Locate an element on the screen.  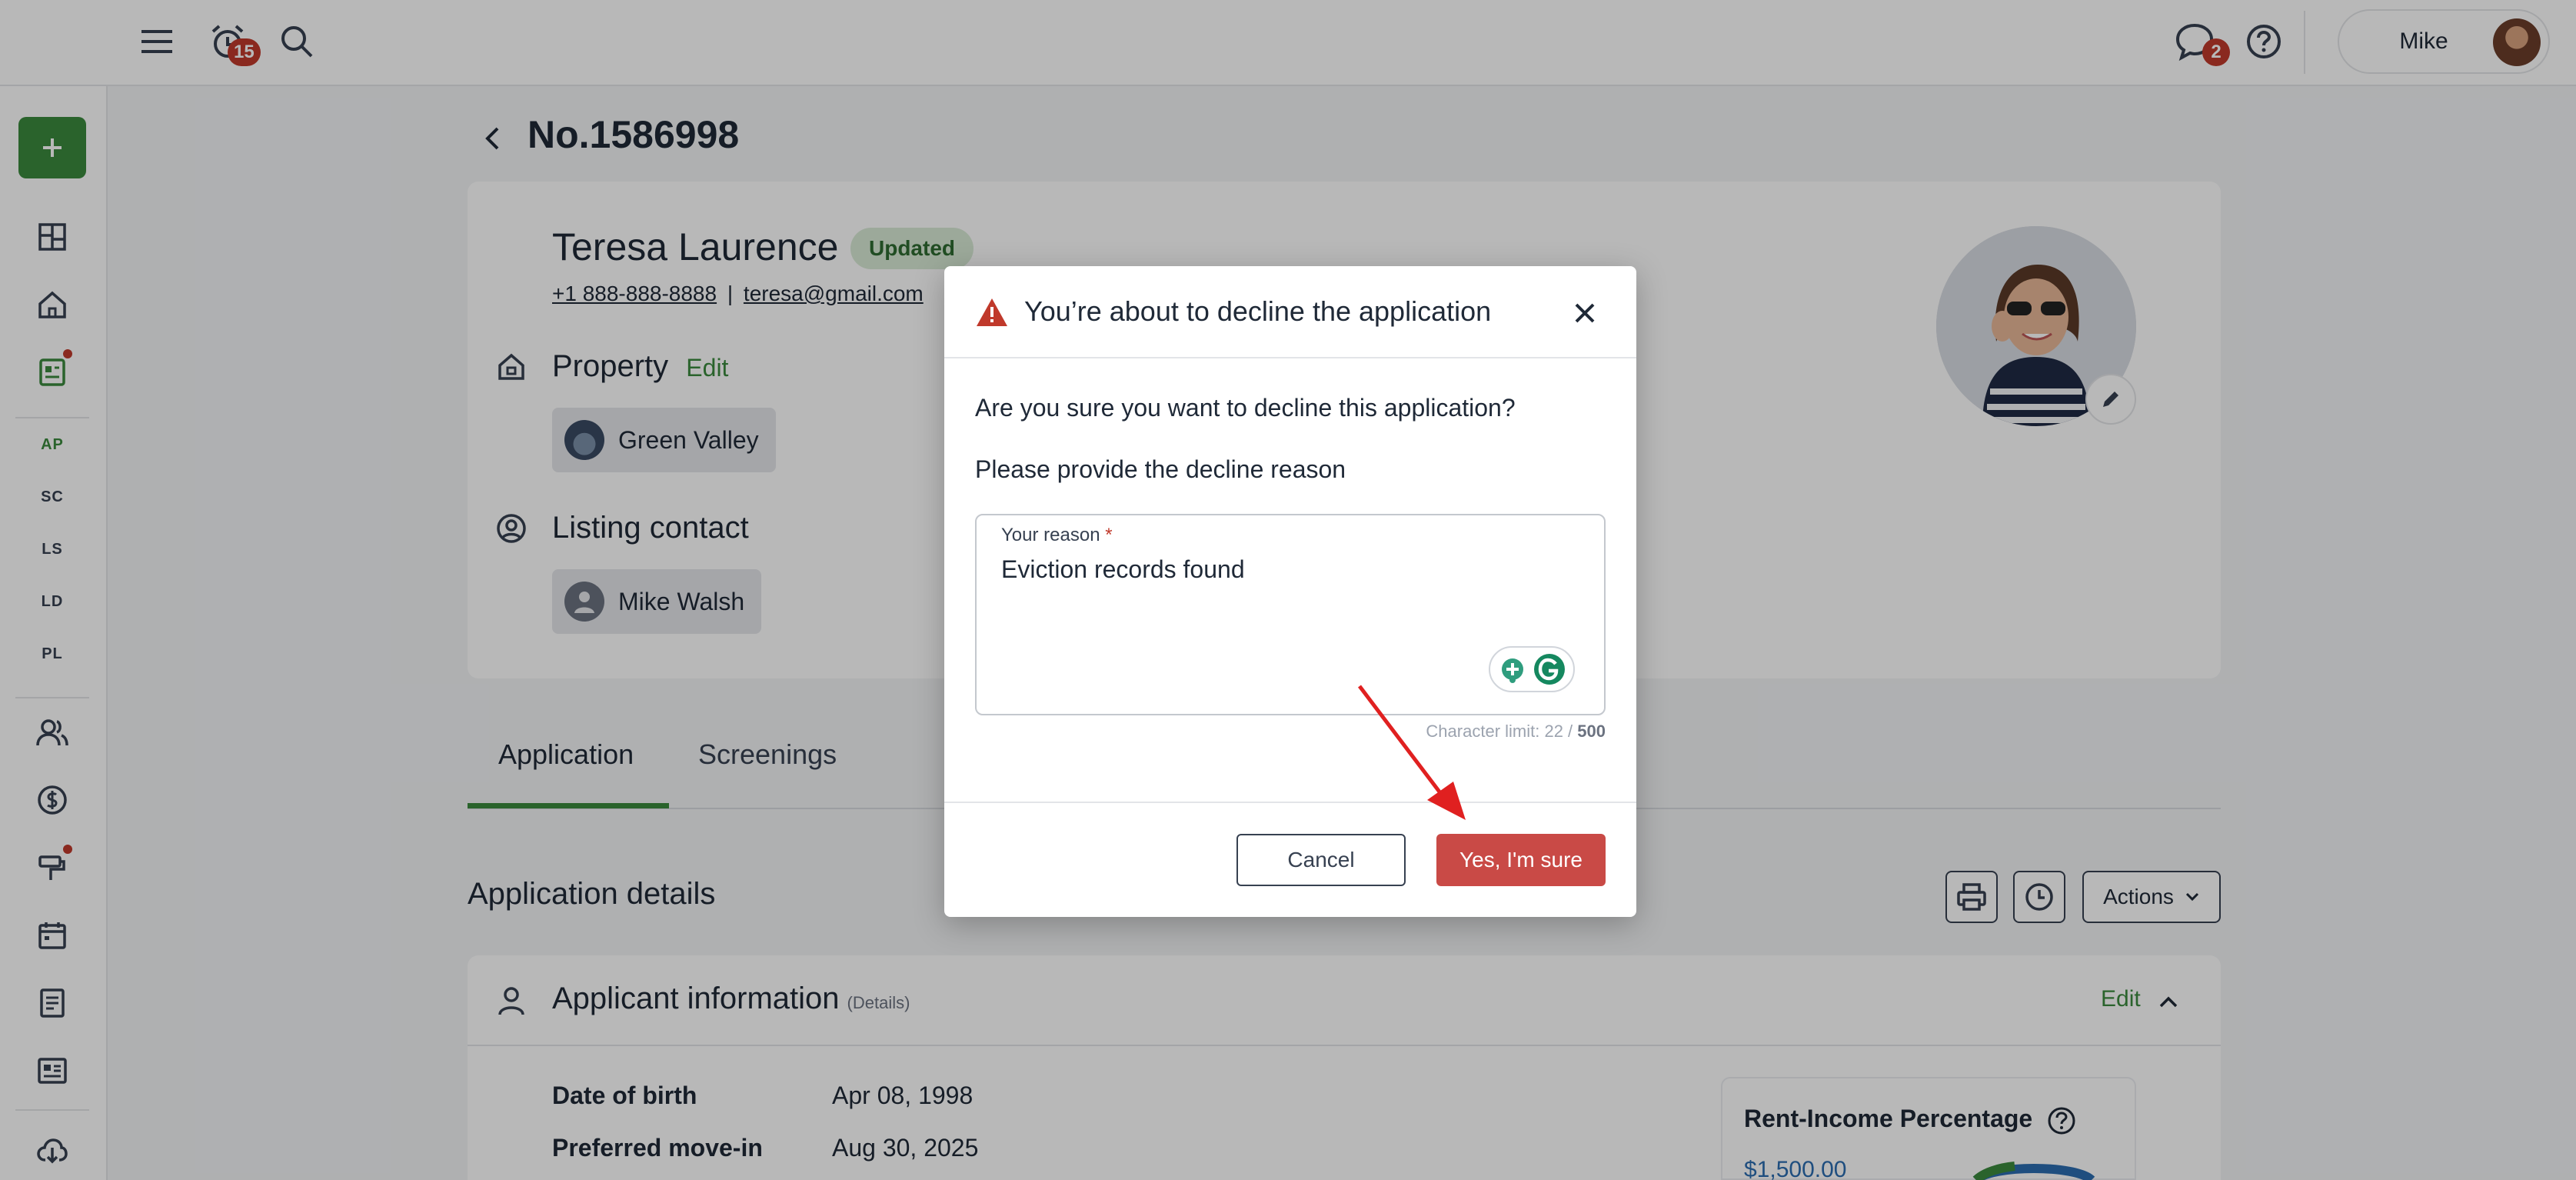
decline-reason-field: Your reason * Eviction records found is located at coordinates (1290, 614).